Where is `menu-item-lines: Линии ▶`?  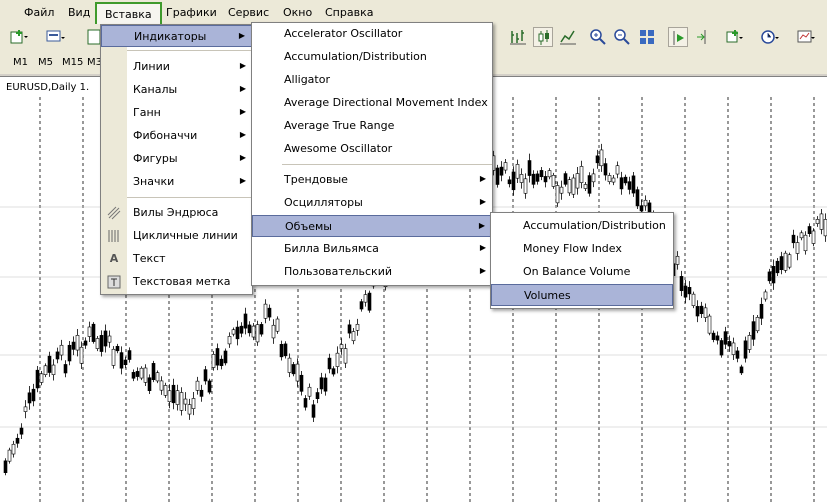
menu-item-lines: Линии ▶ is located at coordinates (176, 67).